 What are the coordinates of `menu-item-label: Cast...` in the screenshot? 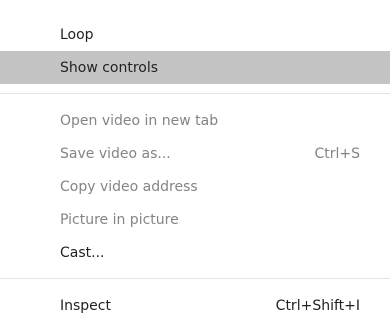 It's located at (82, 252).